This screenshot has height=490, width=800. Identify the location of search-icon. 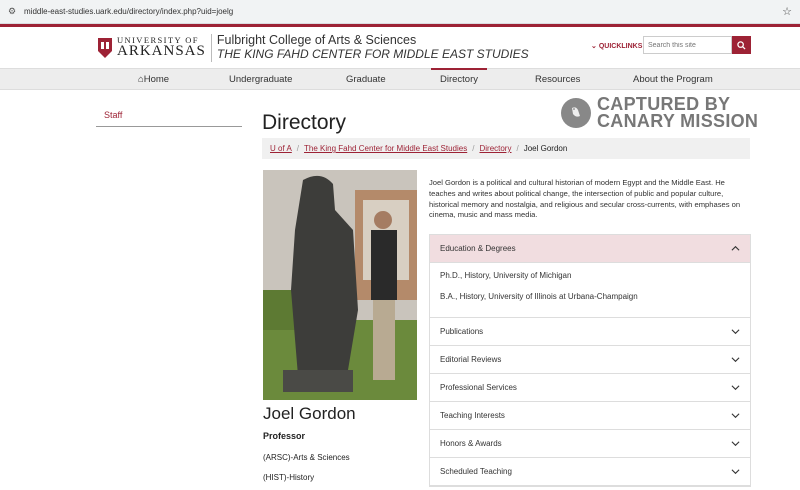
(741, 45).